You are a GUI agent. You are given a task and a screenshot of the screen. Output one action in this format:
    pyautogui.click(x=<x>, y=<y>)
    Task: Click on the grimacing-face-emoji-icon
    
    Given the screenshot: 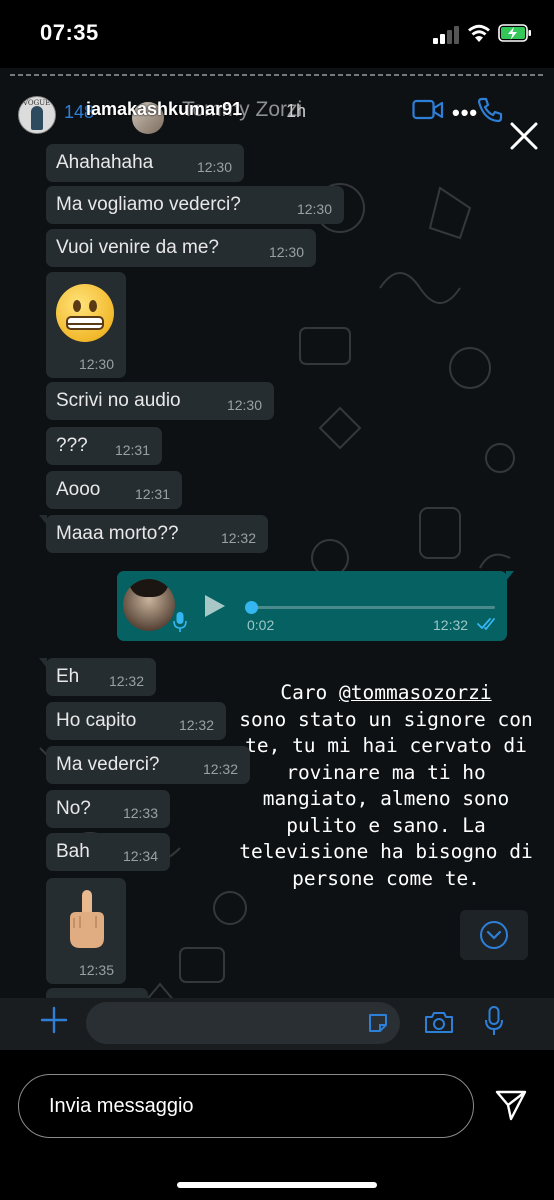 What is the action you would take?
    pyautogui.click(x=85, y=313)
    